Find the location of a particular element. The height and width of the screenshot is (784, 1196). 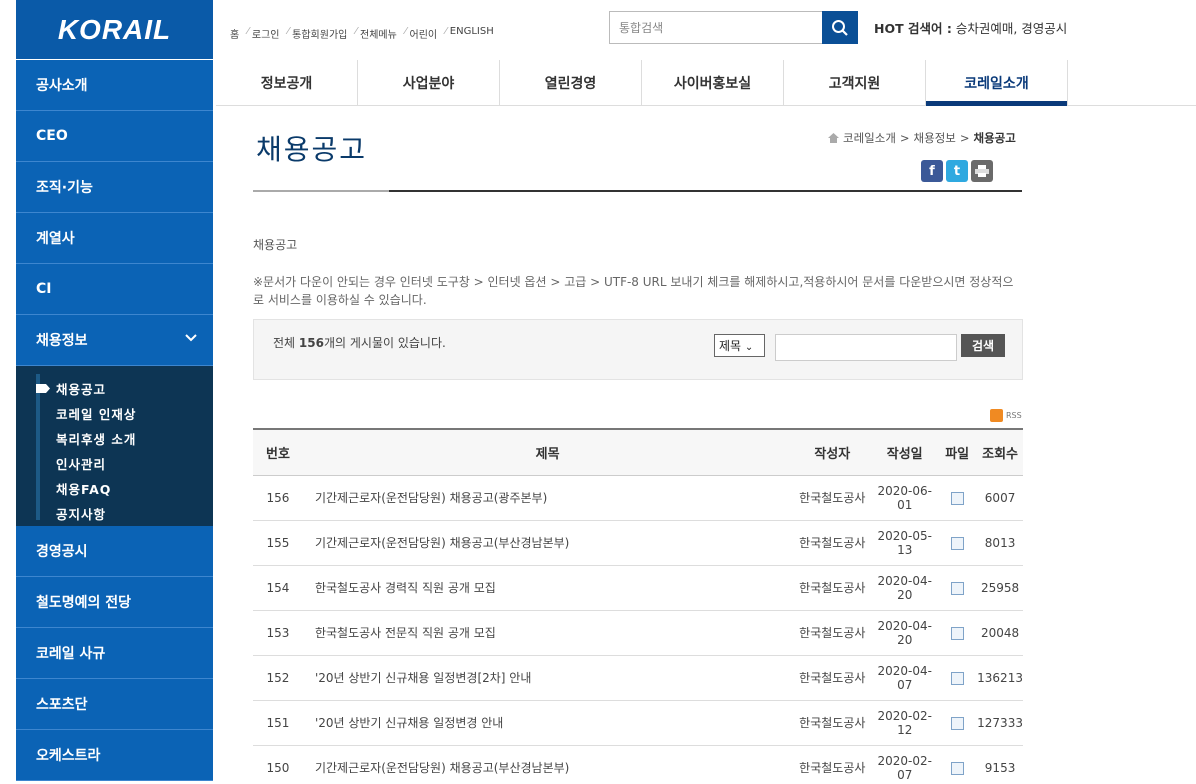

search-input: 통합검색 is located at coordinates (716, 27).